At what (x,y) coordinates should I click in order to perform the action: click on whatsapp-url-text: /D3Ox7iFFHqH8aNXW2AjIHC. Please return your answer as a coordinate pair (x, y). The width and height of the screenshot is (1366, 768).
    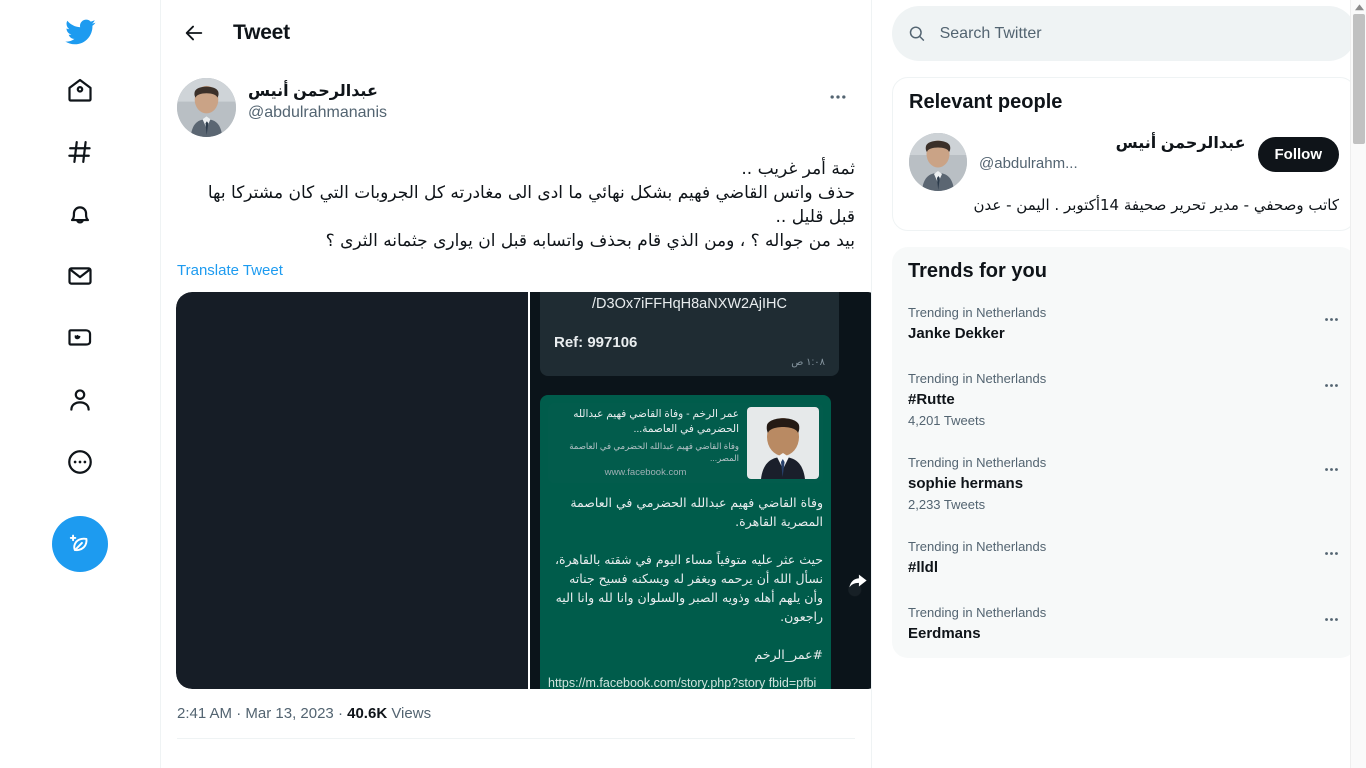
    Looking at the image, I should click on (689, 304).